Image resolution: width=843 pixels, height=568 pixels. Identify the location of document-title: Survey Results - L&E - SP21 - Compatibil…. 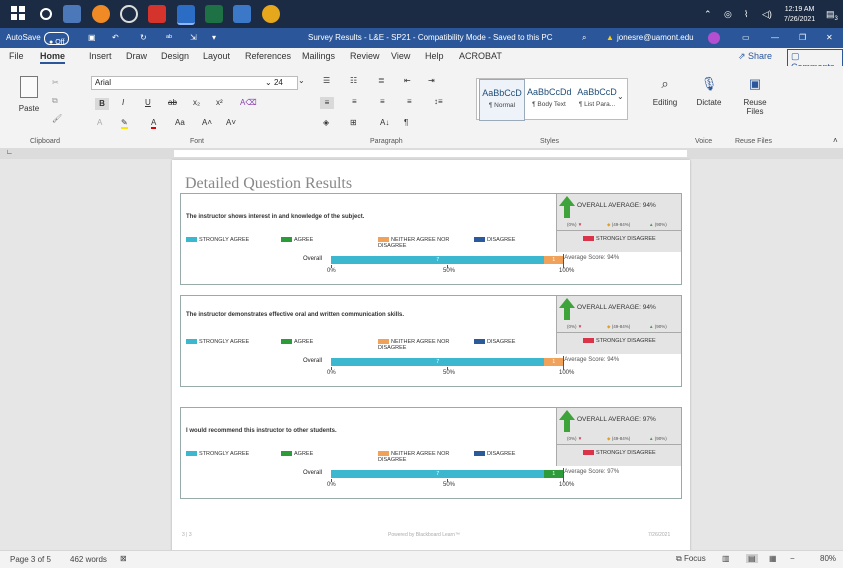
(430, 38).